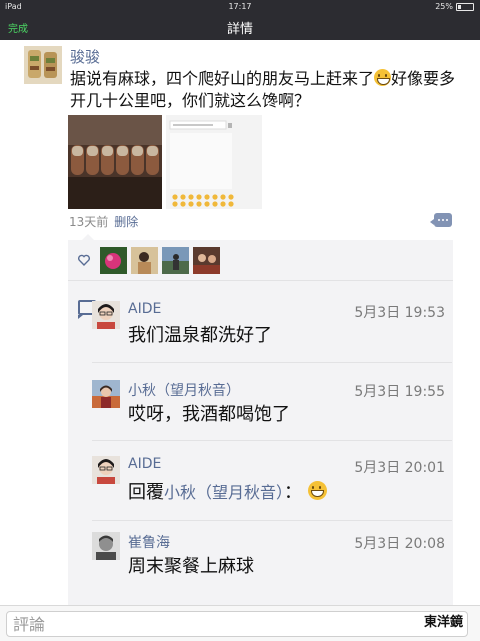 Image resolution: width=480 pixels, height=641 pixels. I want to click on comment-time: 5月3日 20:08, so click(399, 544).